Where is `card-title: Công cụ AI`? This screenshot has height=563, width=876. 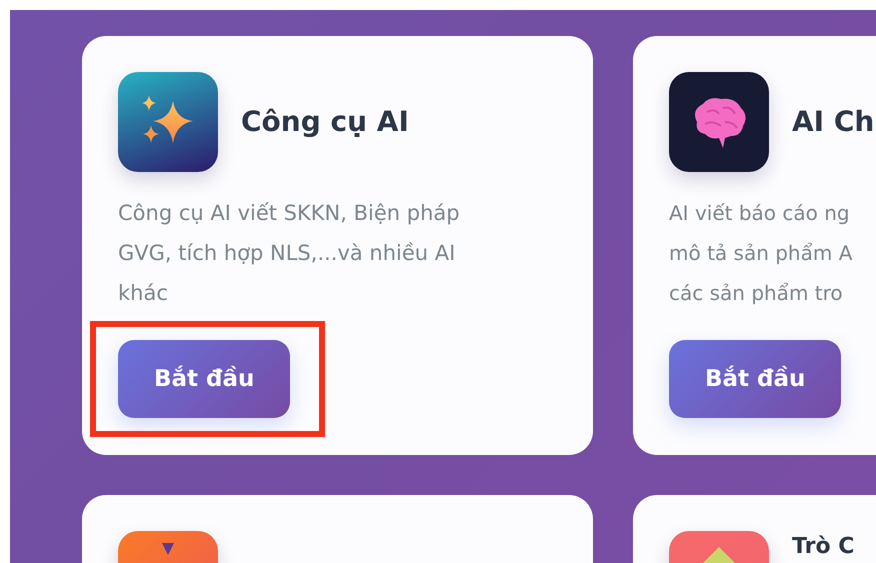
card-title: Công cụ AI is located at coordinates (325, 122).